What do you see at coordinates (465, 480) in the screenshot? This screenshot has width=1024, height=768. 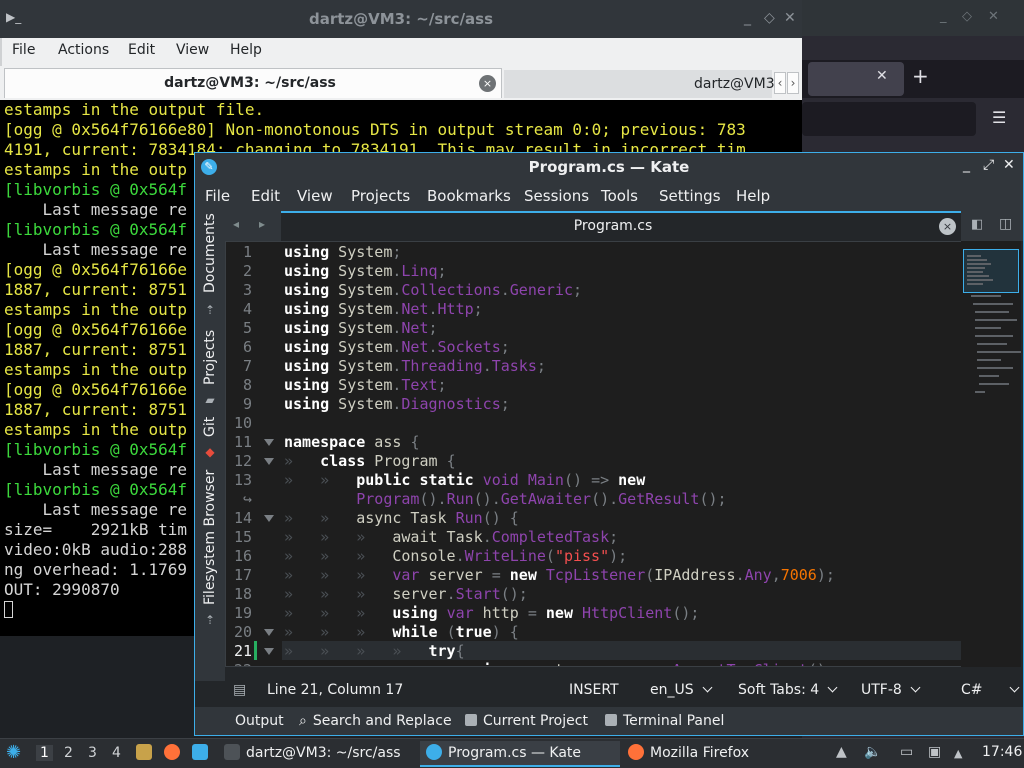 I see `code-line: » » public static void Main() => new` at bounding box center [465, 480].